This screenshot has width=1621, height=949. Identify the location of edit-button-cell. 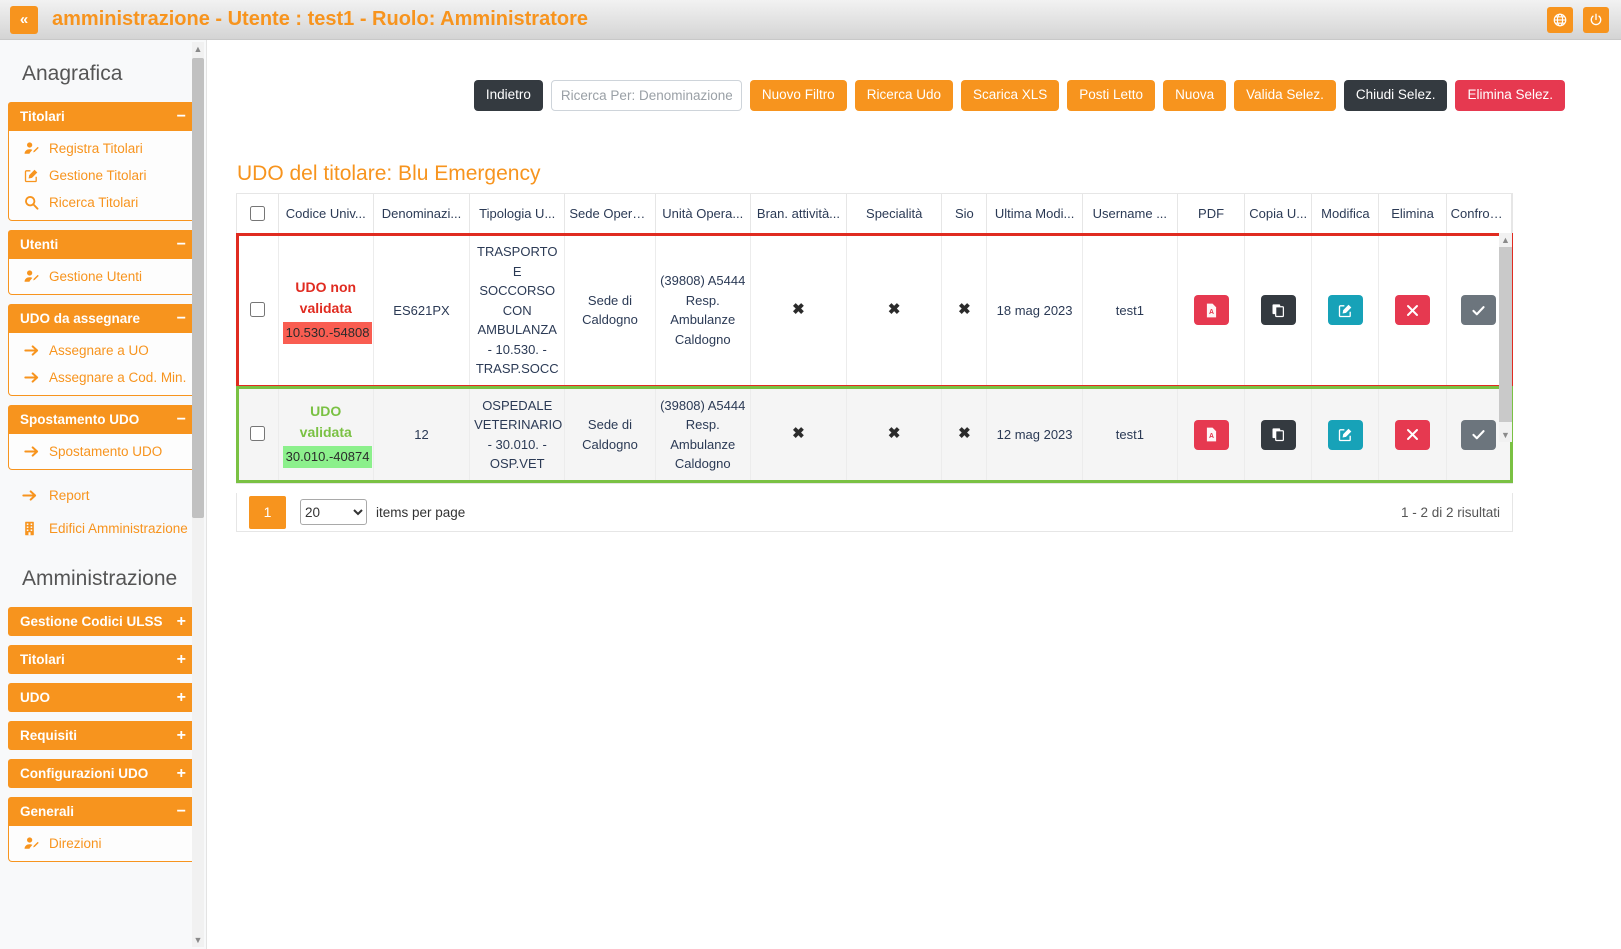
(1345, 310).